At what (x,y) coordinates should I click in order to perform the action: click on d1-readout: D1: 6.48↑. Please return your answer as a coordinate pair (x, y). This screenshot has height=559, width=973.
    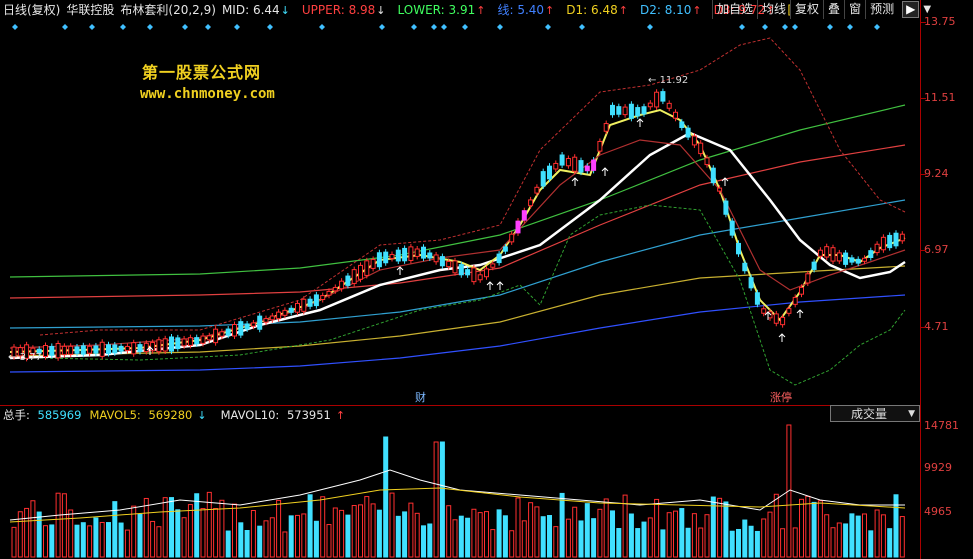
    Looking at the image, I should click on (597, 9).